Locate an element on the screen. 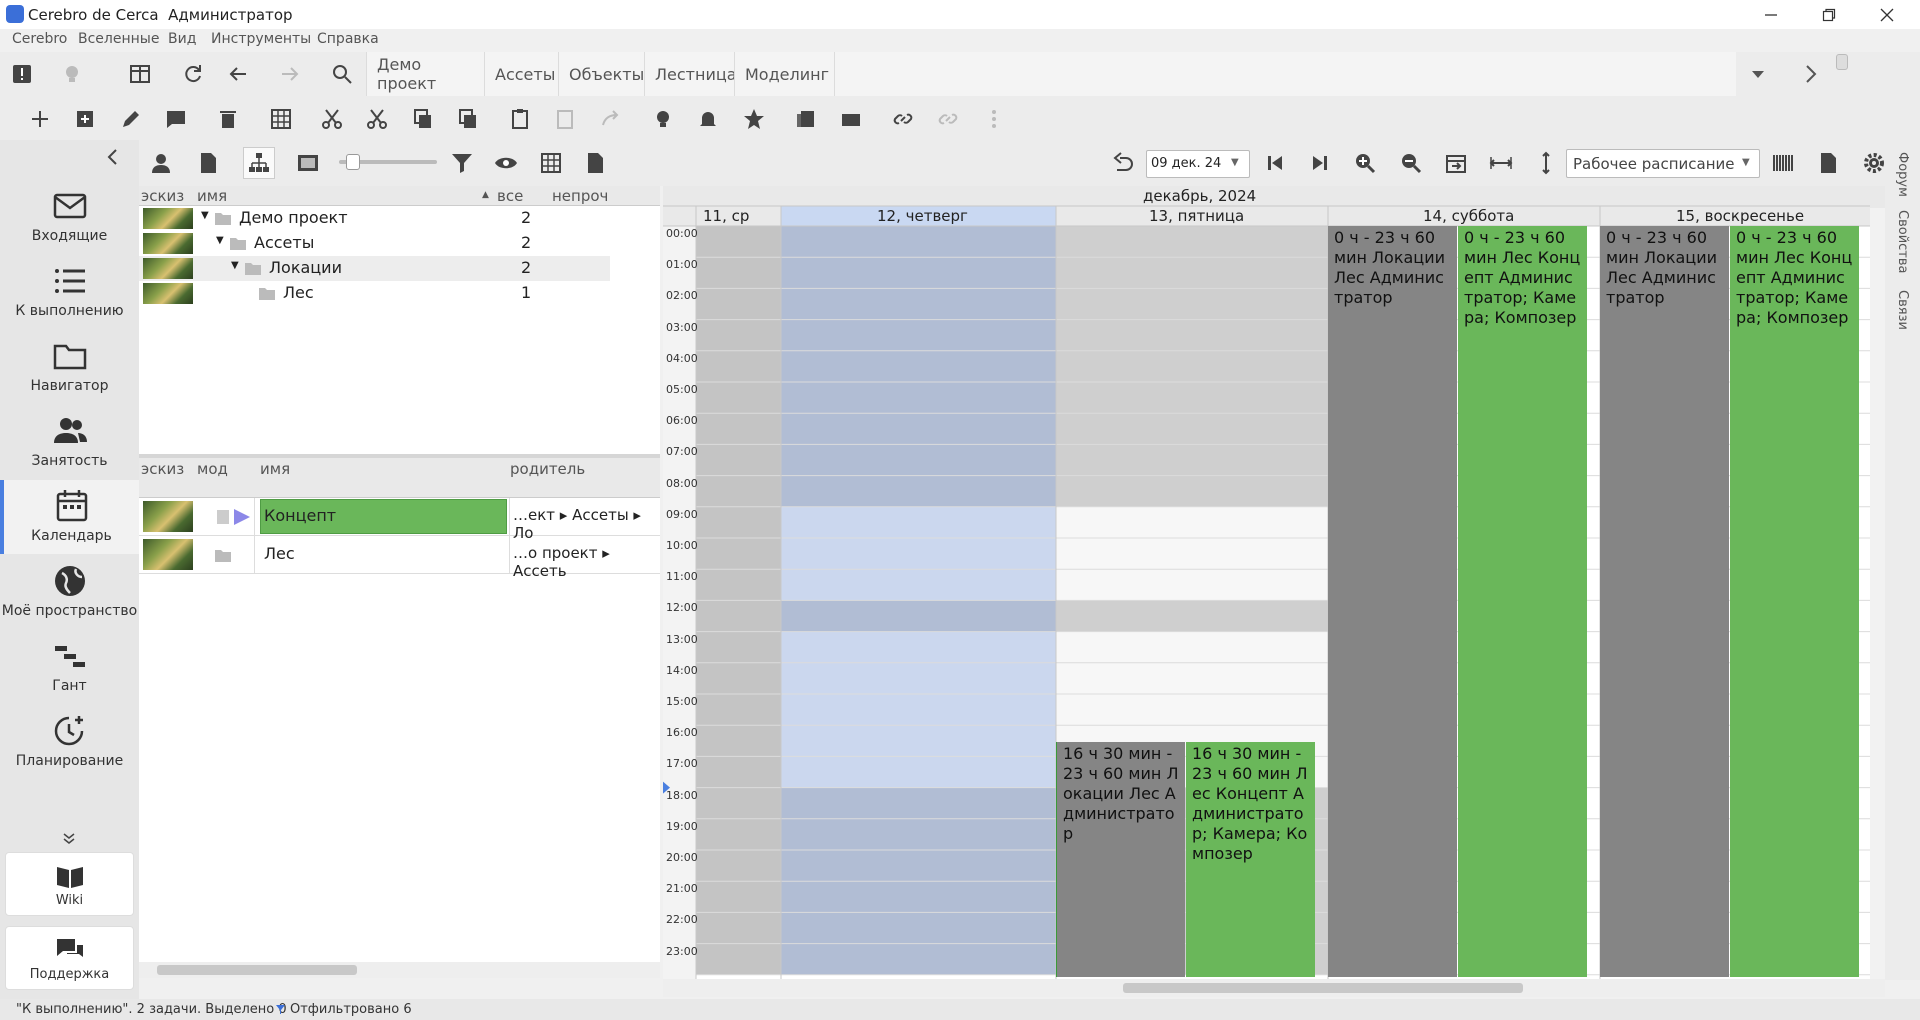 This screenshot has width=1920, height=1020. support-button: Поддержка is located at coordinates (69, 958).